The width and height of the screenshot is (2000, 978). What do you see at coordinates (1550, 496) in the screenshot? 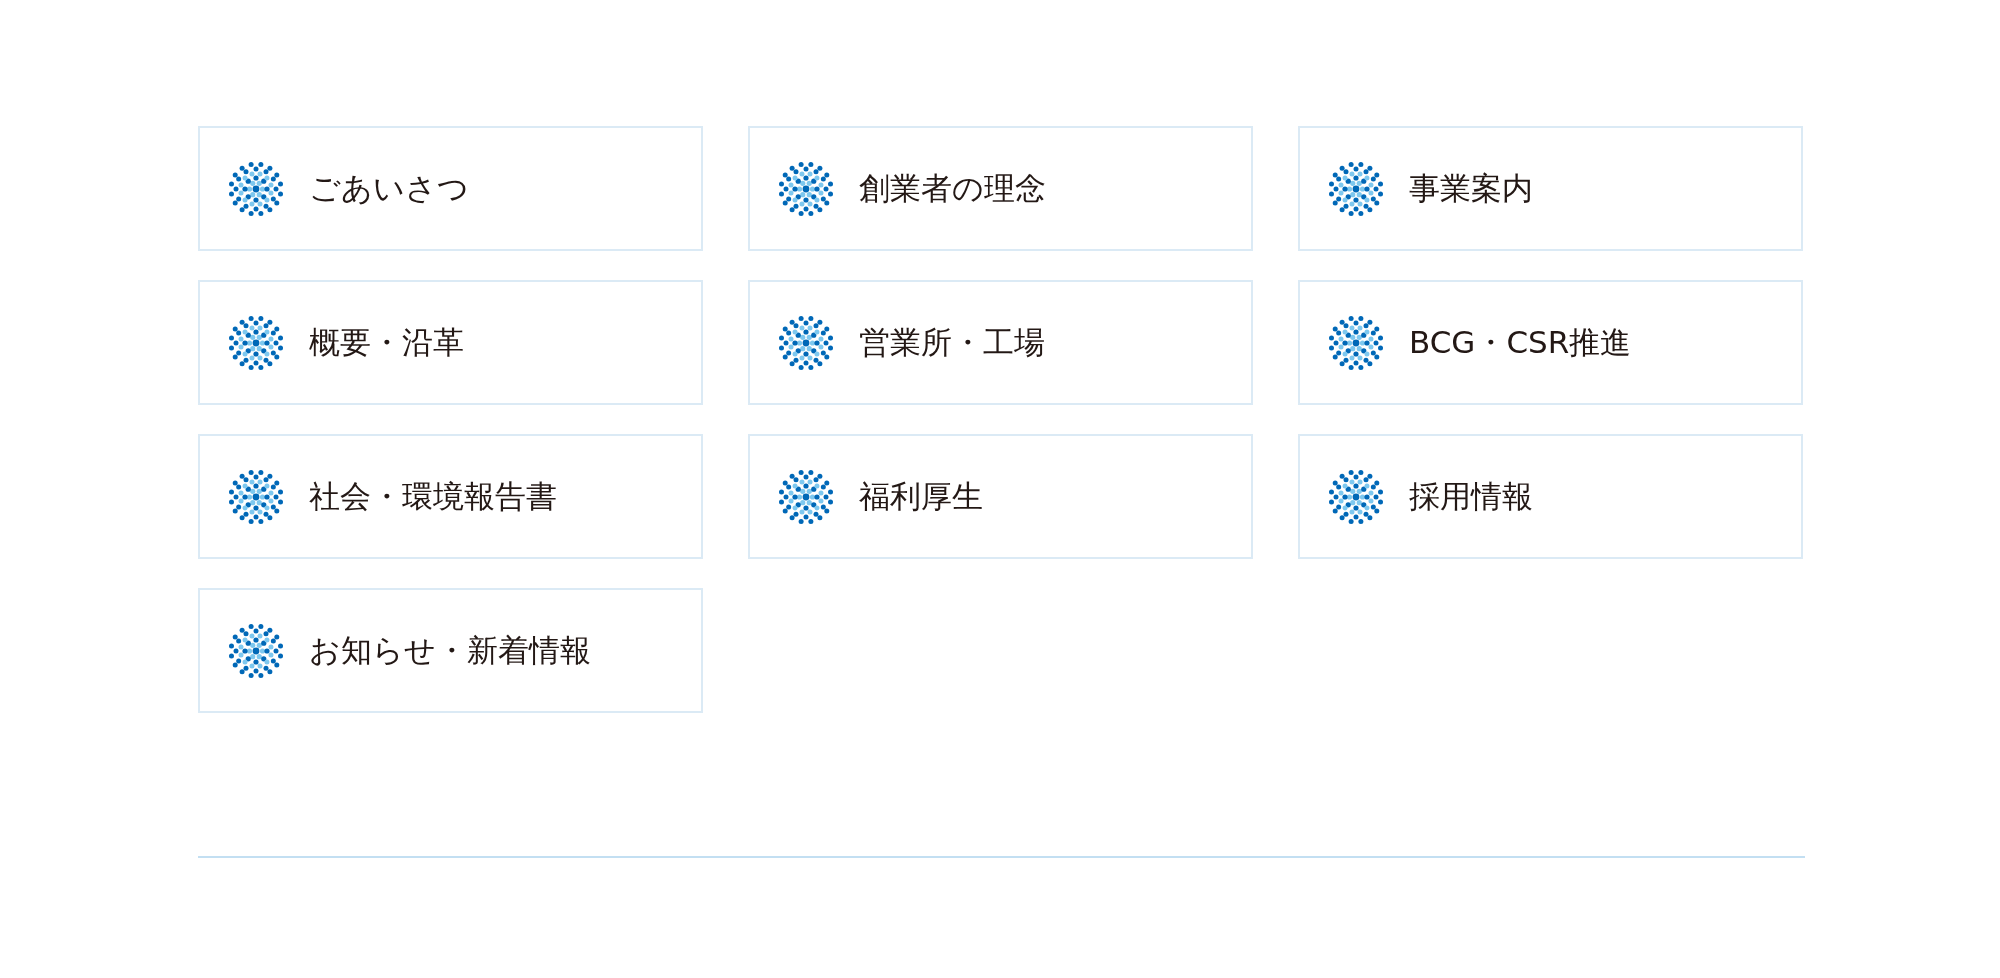
I see `menu-link: 採用情報` at bounding box center [1550, 496].